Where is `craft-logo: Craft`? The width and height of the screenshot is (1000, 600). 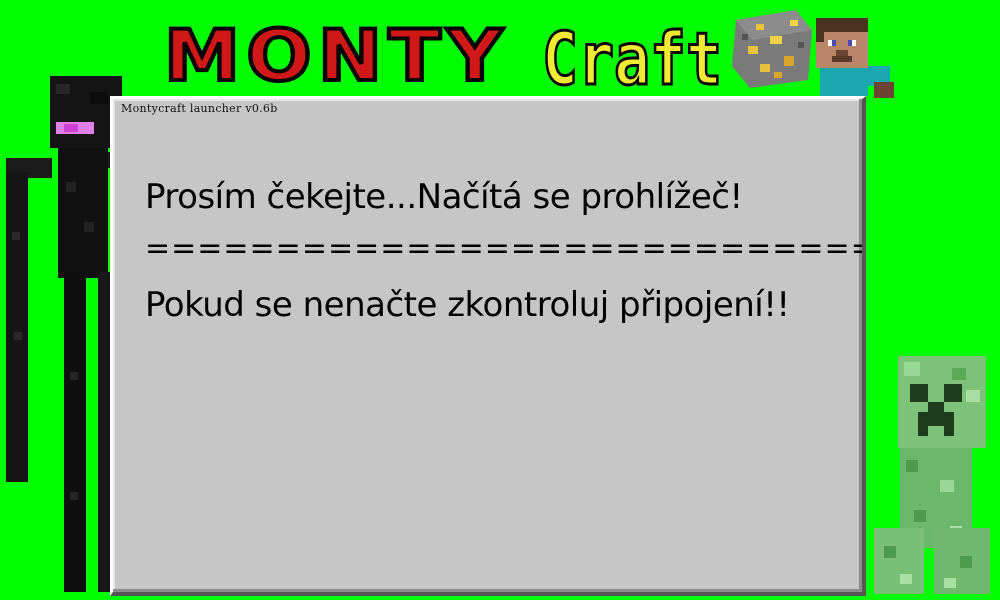
craft-logo: Craft is located at coordinates (632, 55).